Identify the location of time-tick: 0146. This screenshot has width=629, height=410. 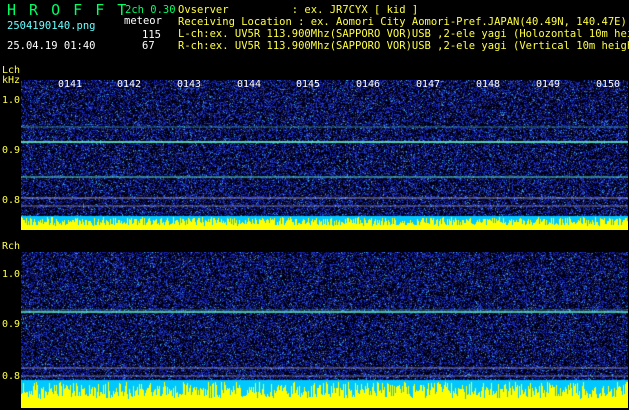
(368, 84).